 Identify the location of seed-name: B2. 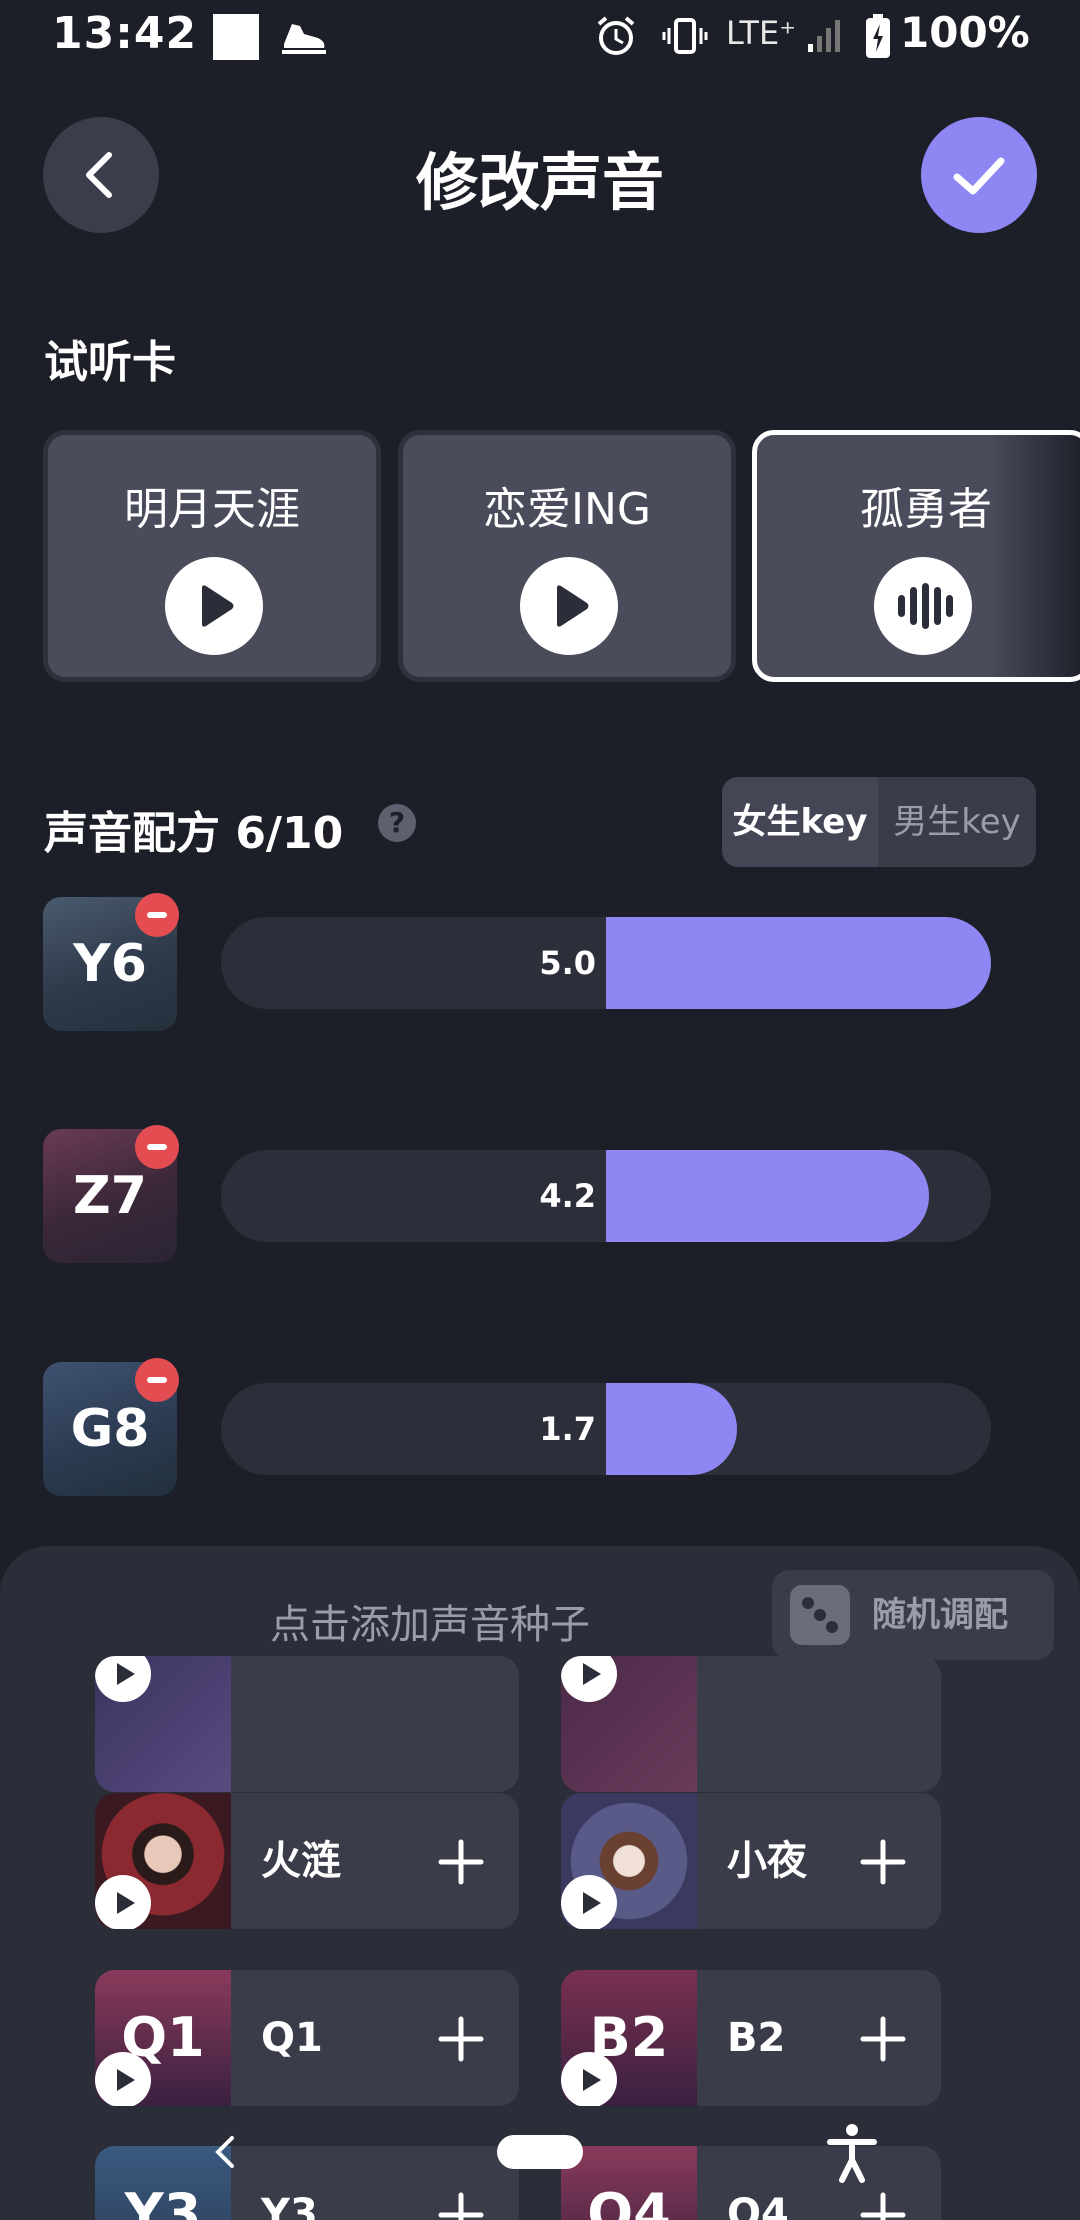
(756, 2038).